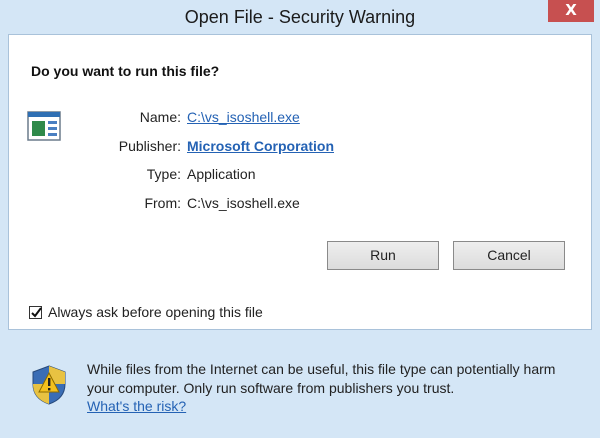 Image resolution: width=600 pixels, height=438 pixels. I want to click on always-ask-label: Always ask before opening this file, so click(155, 312).